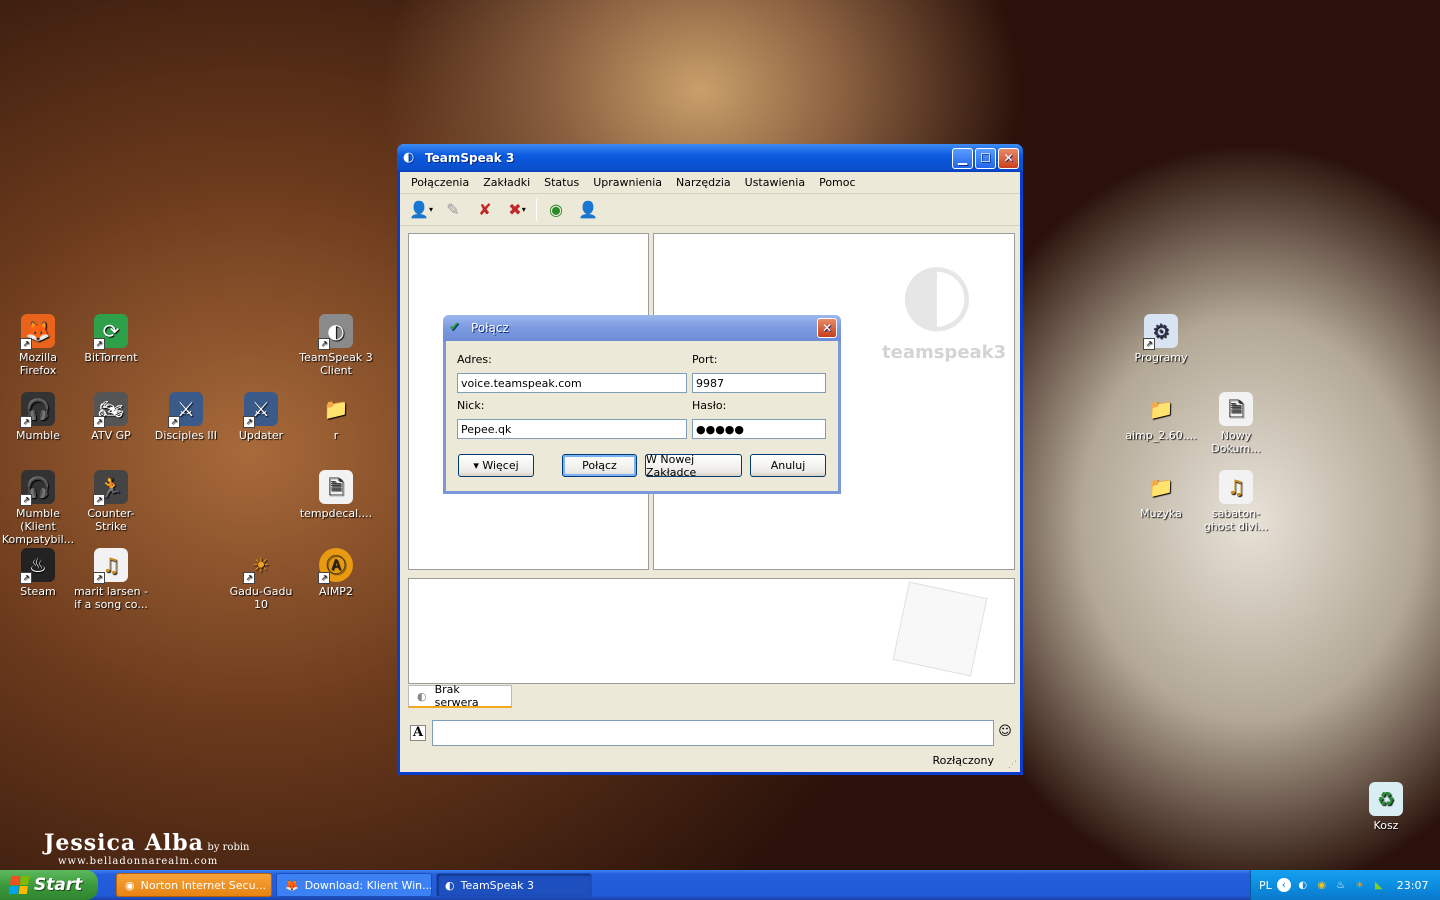  Describe the element at coordinates (1005, 732) in the screenshot. I see `emoticon-icon: ☺` at that location.